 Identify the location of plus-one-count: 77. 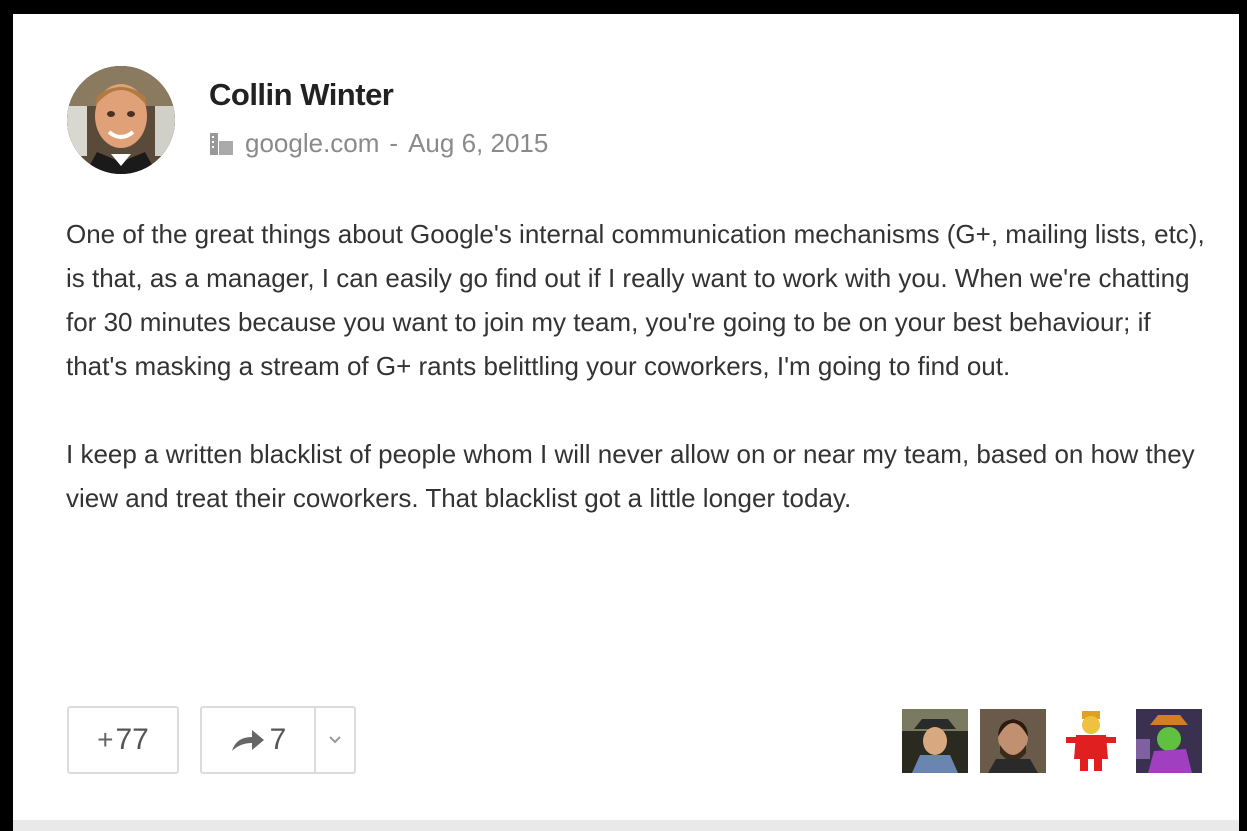
(132, 739).